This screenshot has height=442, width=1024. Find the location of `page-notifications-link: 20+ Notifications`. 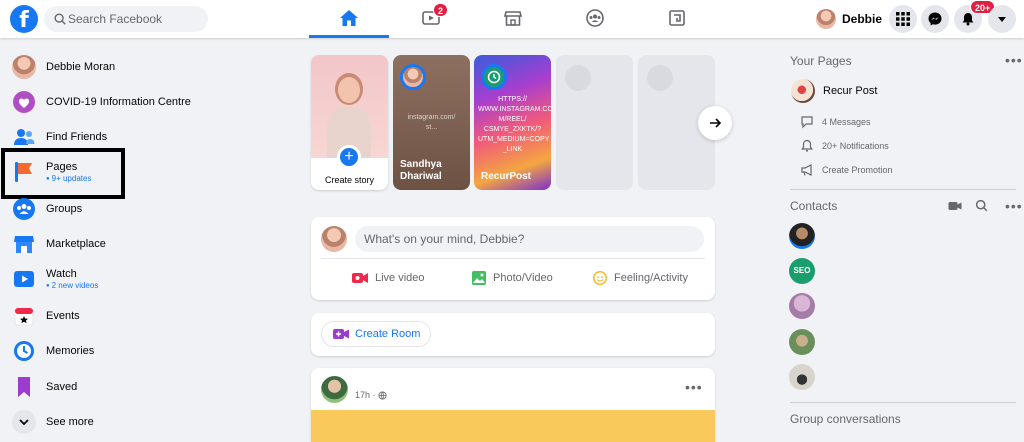

page-notifications-link: 20+ Notifications is located at coordinates (844, 146).